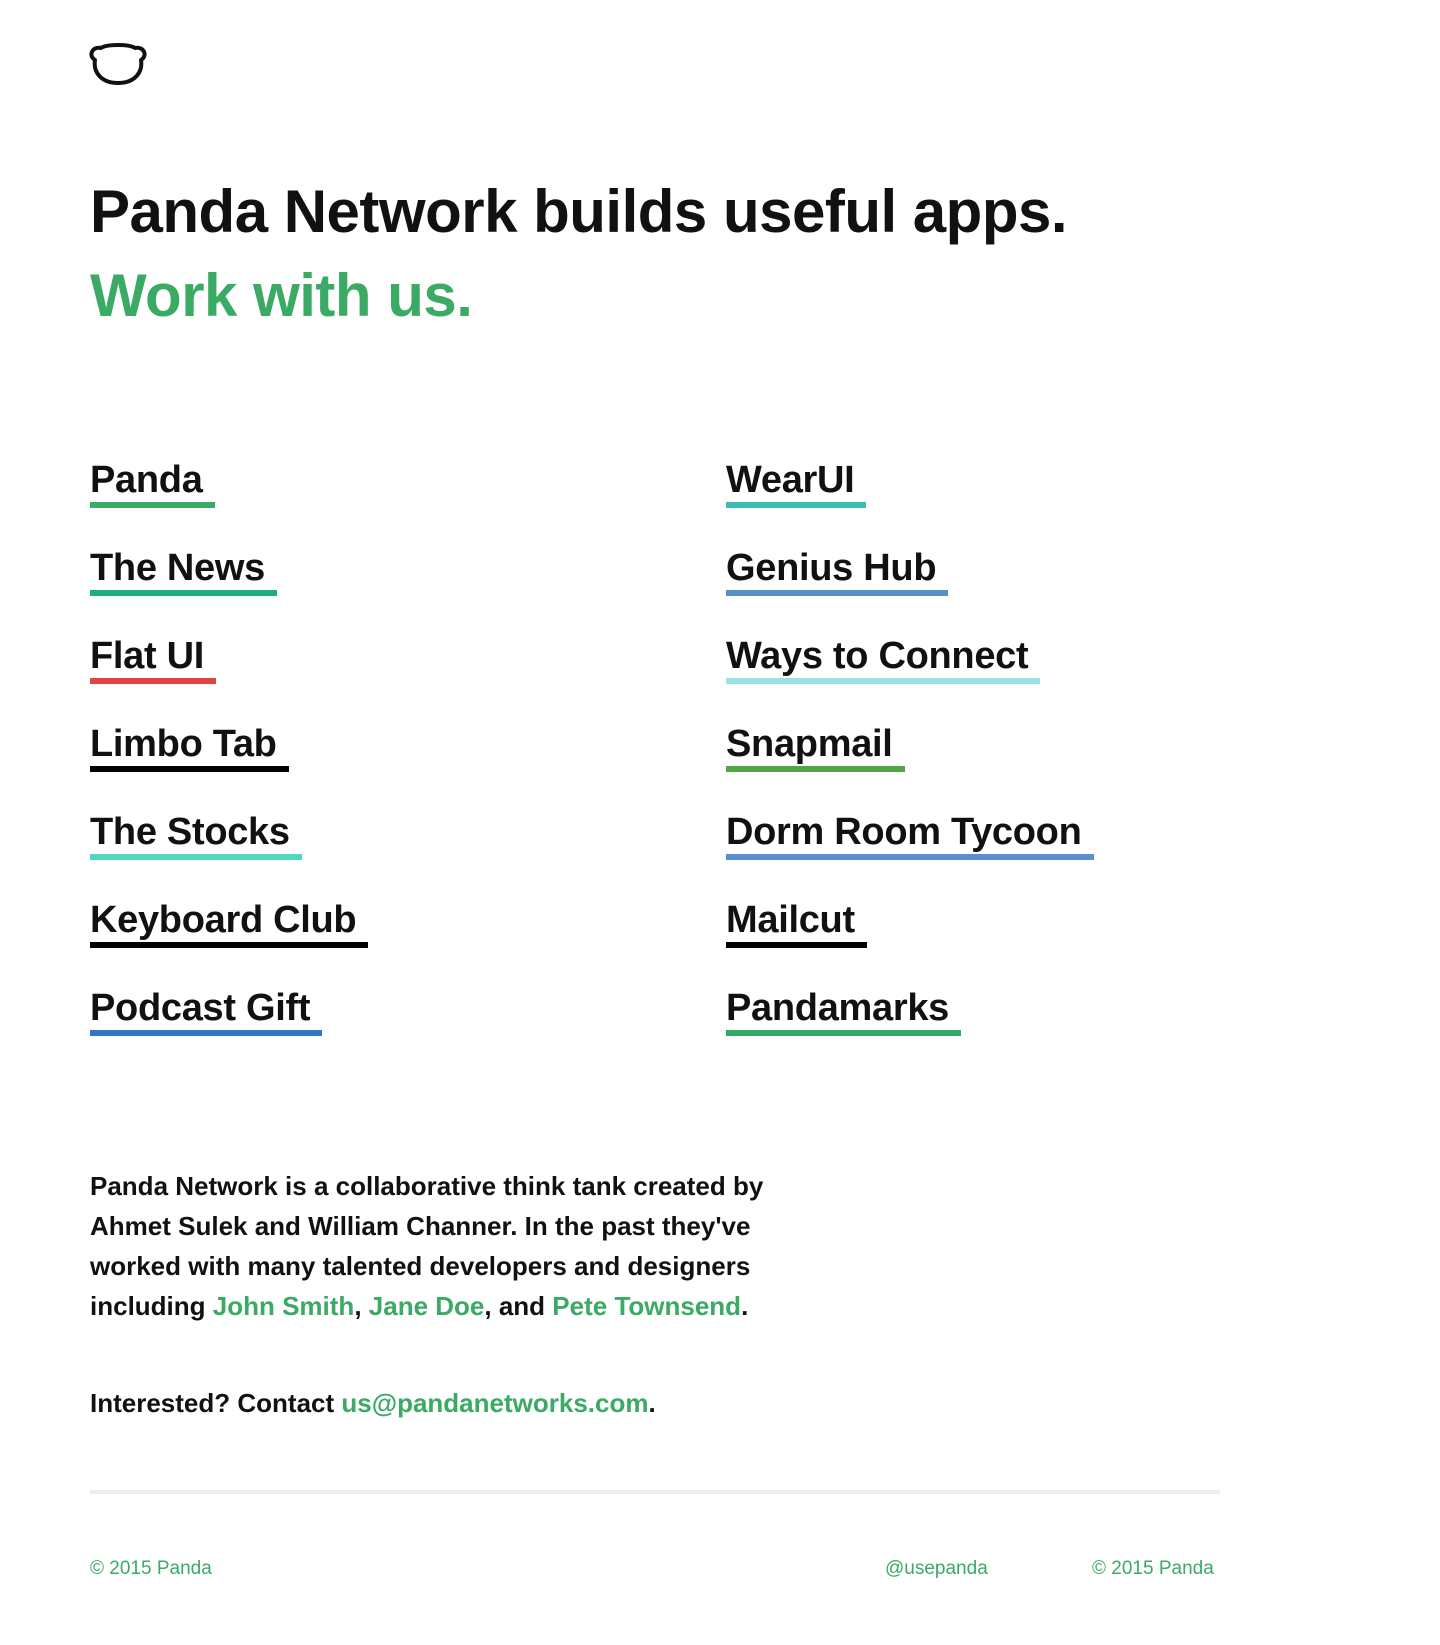 The width and height of the screenshot is (1440, 1645). I want to click on footer-copyright-left: © 2015 Panda, so click(151, 1568).